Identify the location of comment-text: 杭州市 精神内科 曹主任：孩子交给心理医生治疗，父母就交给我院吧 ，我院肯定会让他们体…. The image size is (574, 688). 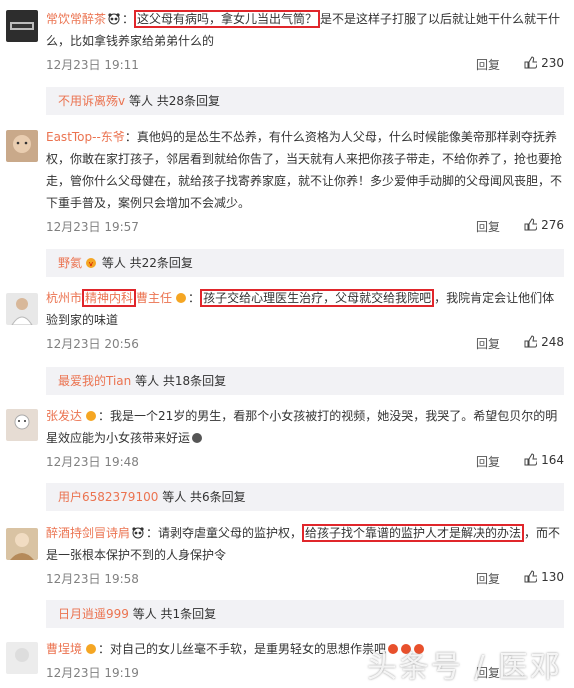
(300, 308).